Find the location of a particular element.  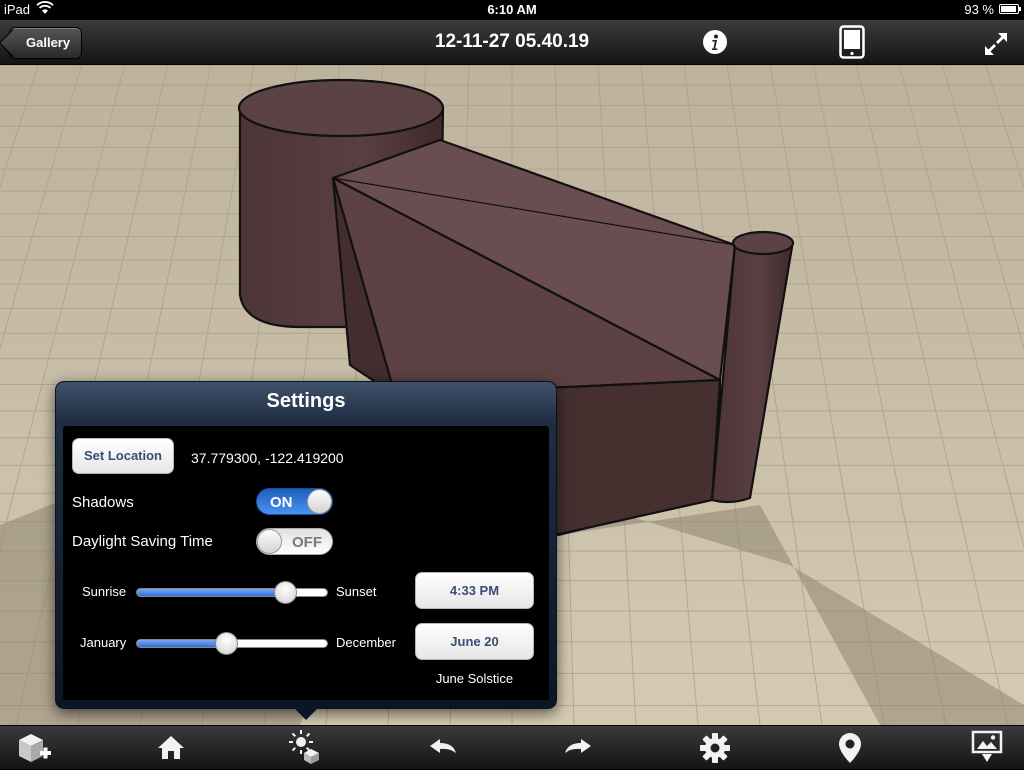

coordinates-text: 37.779300, -122.419200 is located at coordinates (267, 458).